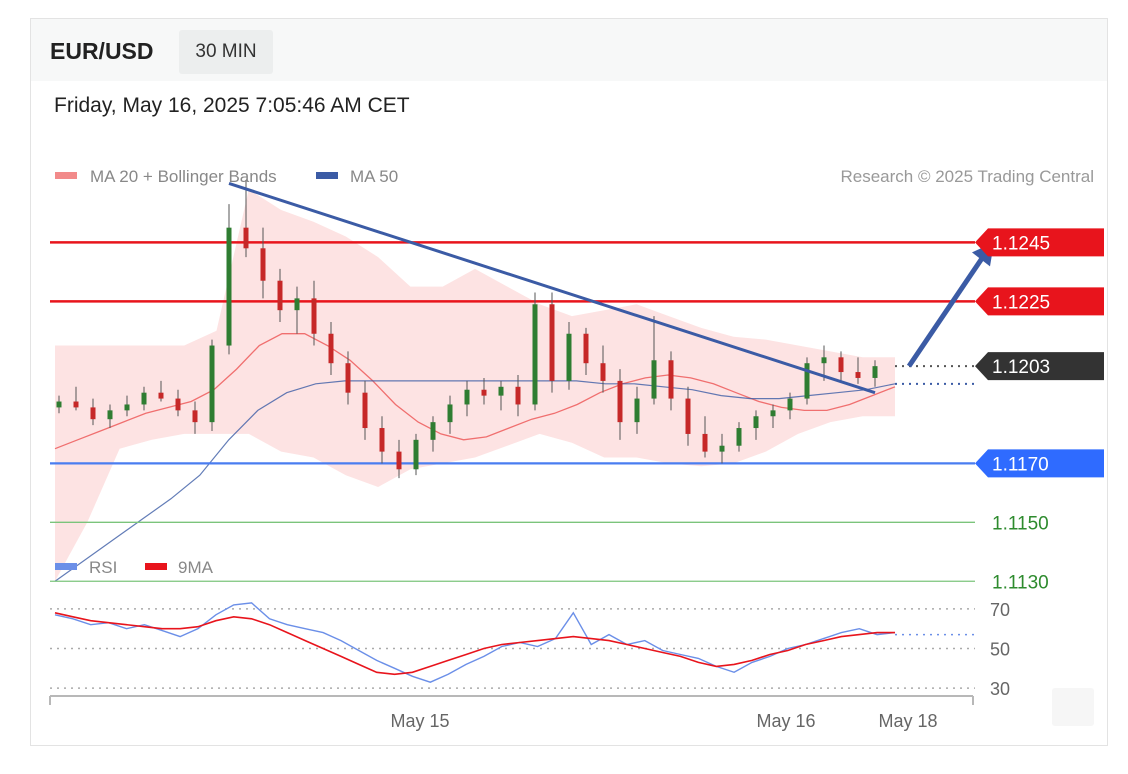  Describe the element at coordinates (1020, 523) in the screenshot. I see `target-label: 1.1150` at that location.